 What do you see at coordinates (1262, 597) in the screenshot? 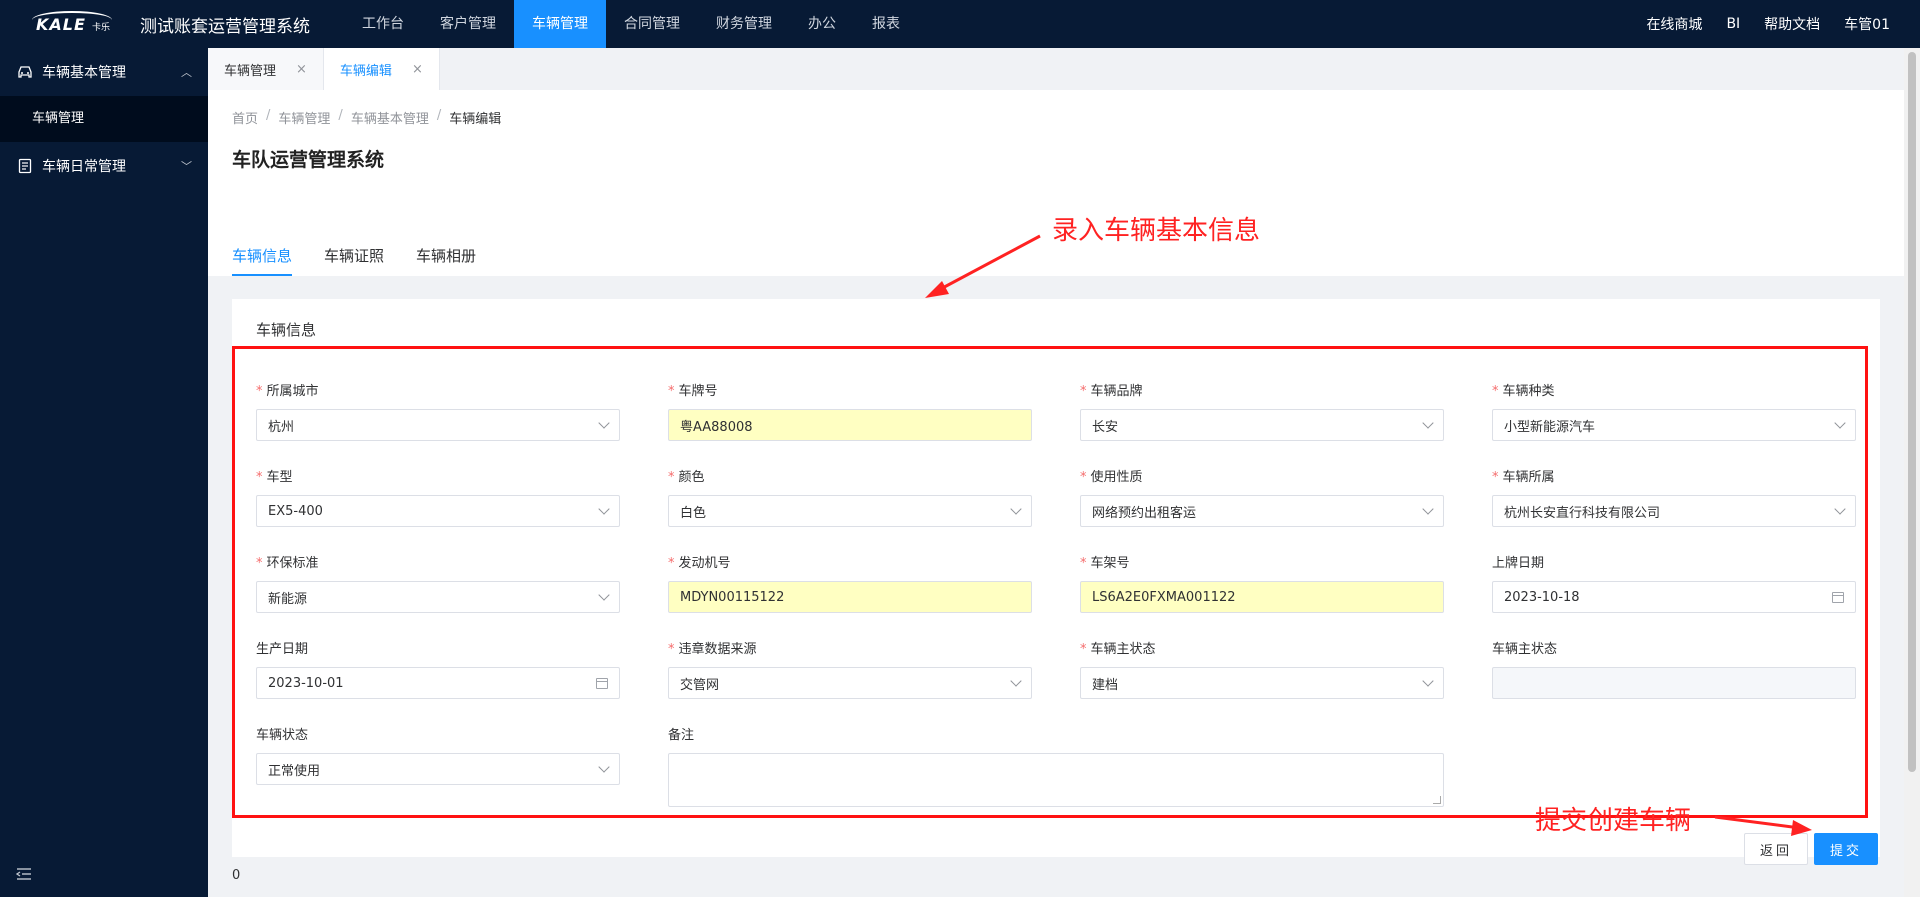
I see `vin-input: LS6A2E0FXMA001122` at bounding box center [1262, 597].